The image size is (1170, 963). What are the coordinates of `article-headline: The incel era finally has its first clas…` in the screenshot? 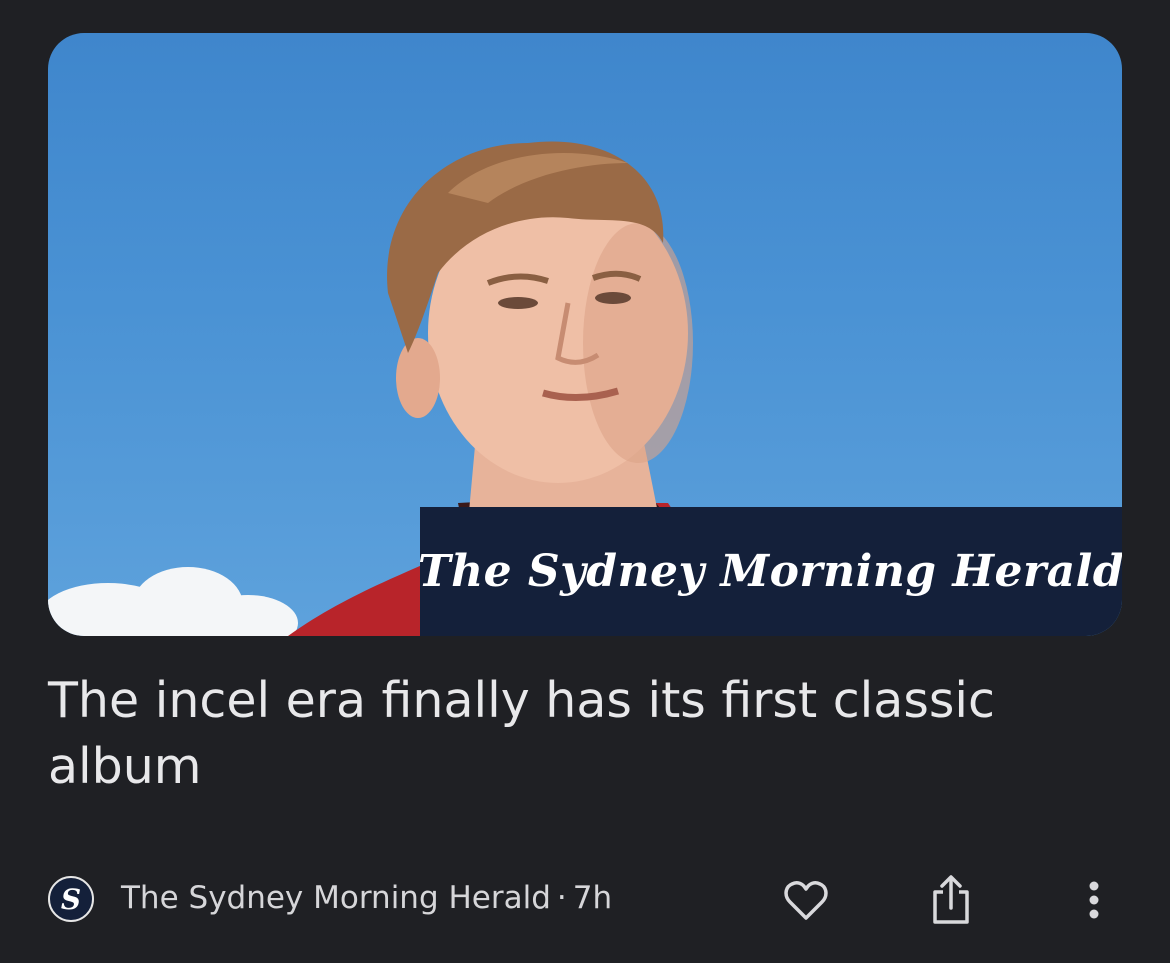 It's located at (588, 734).